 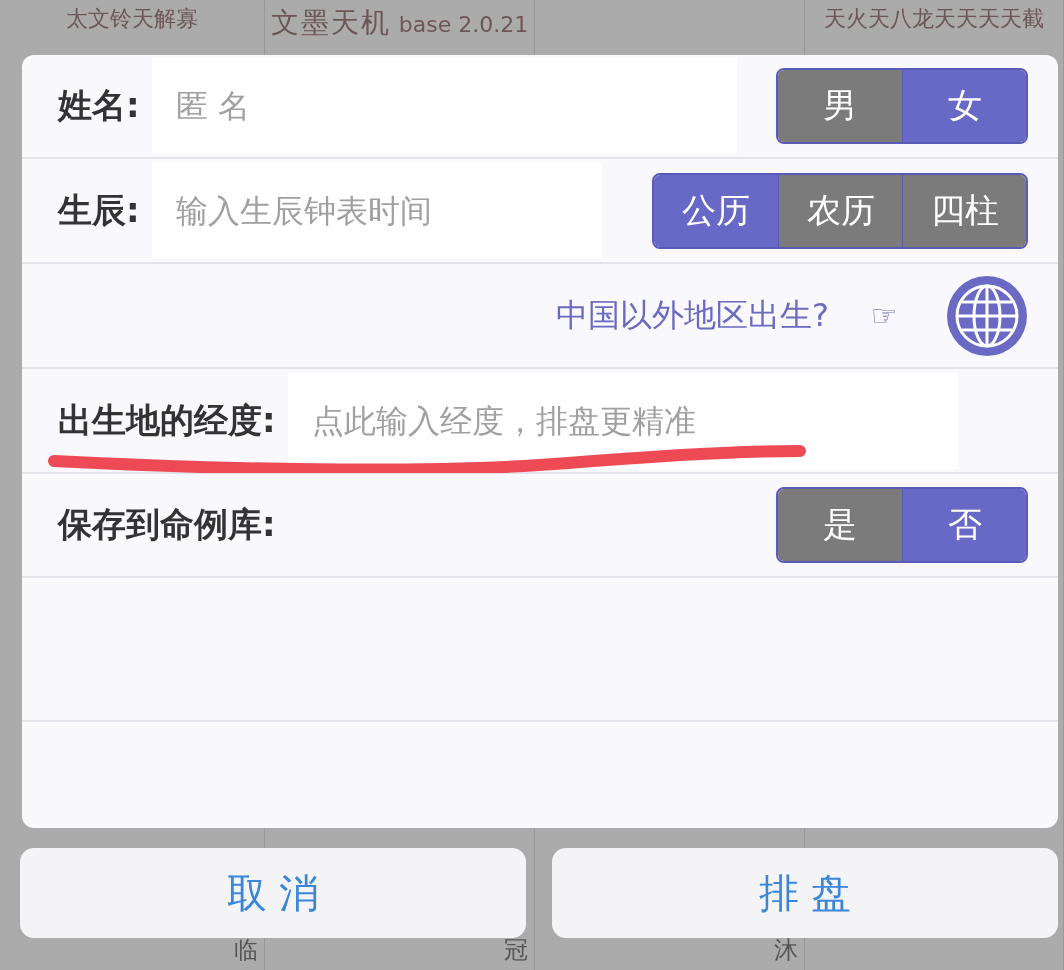 I want to click on segment-option: 是, so click(x=840, y=525).